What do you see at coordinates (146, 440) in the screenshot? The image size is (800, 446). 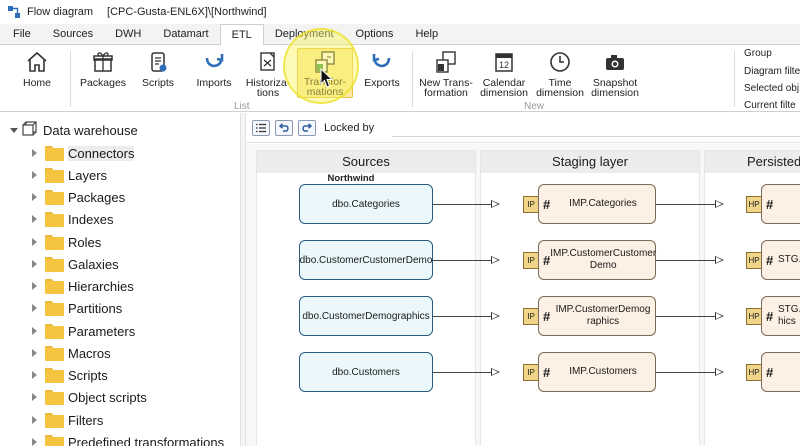 I see `tree-item-label: Predefined transformations` at bounding box center [146, 440].